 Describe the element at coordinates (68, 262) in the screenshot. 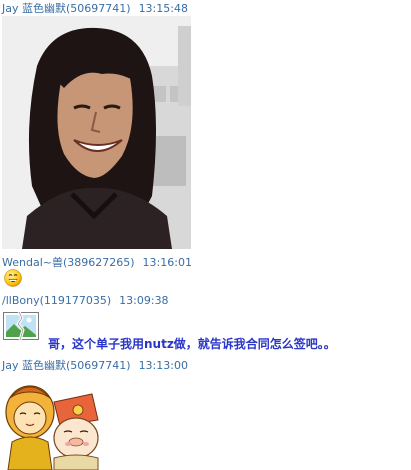

I see `sender-name: Wendal~兽(389627265)` at that location.